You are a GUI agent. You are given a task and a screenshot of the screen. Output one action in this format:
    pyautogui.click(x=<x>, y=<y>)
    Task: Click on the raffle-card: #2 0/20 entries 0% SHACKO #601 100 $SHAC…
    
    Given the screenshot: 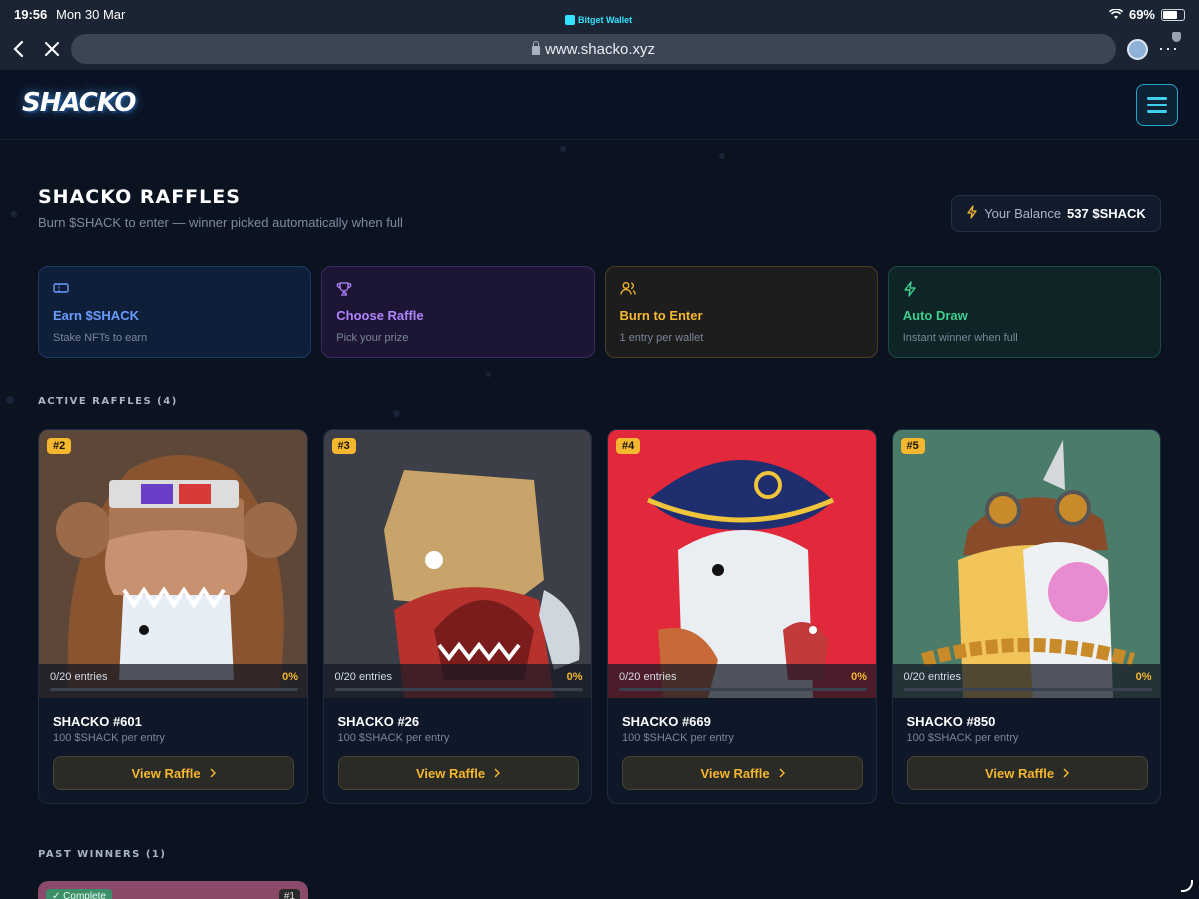 What is the action you would take?
    pyautogui.click(x=173, y=616)
    